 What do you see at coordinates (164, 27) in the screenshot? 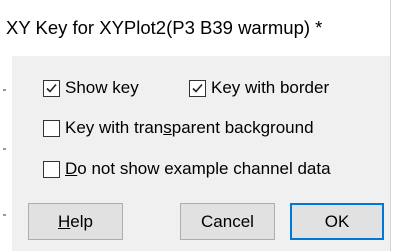
I see `window-title: XY Key for XYPlot2(P3 B39 warmup) *` at bounding box center [164, 27].